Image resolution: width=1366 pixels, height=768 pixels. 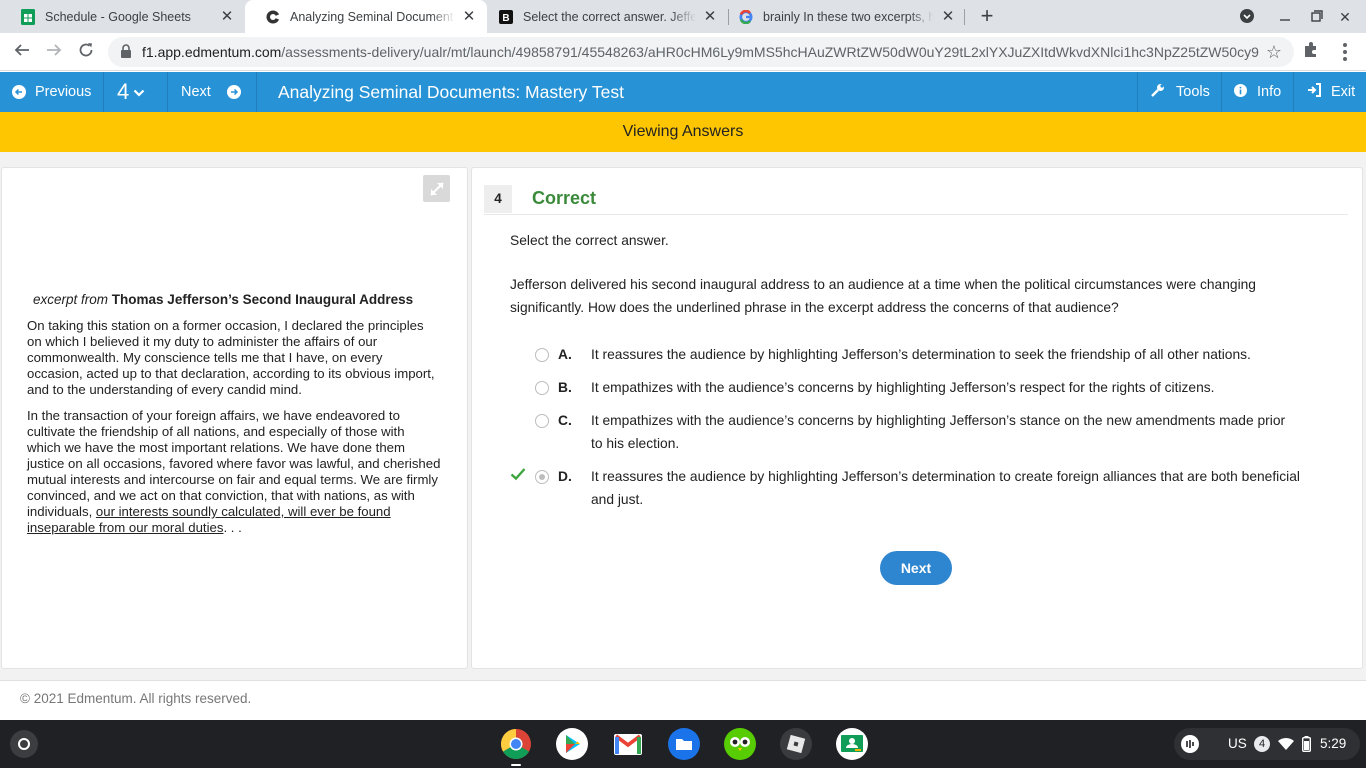 I want to click on checkmark-icon, so click(x=520, y=475).